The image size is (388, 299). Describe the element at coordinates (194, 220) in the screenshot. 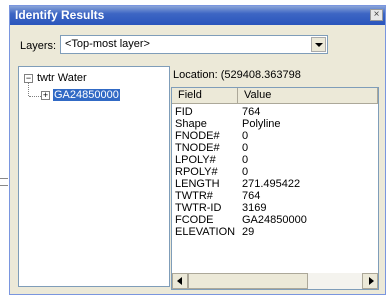

I see `field-name: FCODE` at that location.